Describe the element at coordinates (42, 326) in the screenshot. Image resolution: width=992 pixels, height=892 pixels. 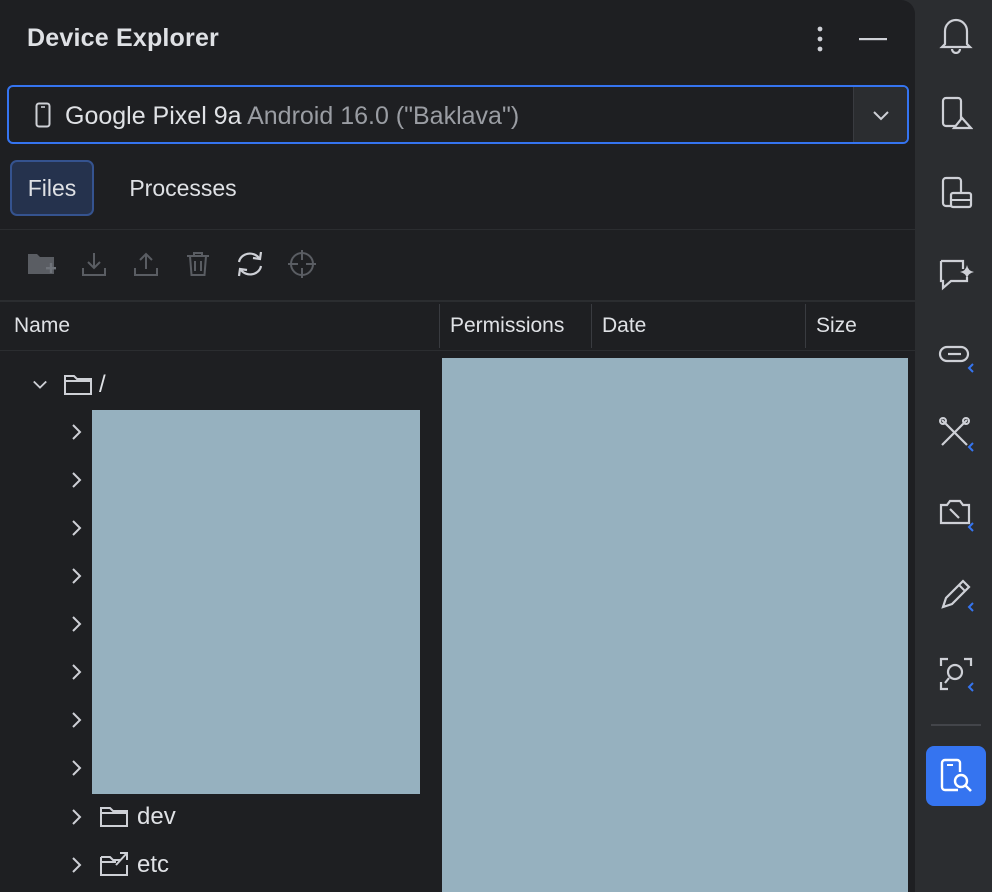
I see `column-header-name: Name` at that location.